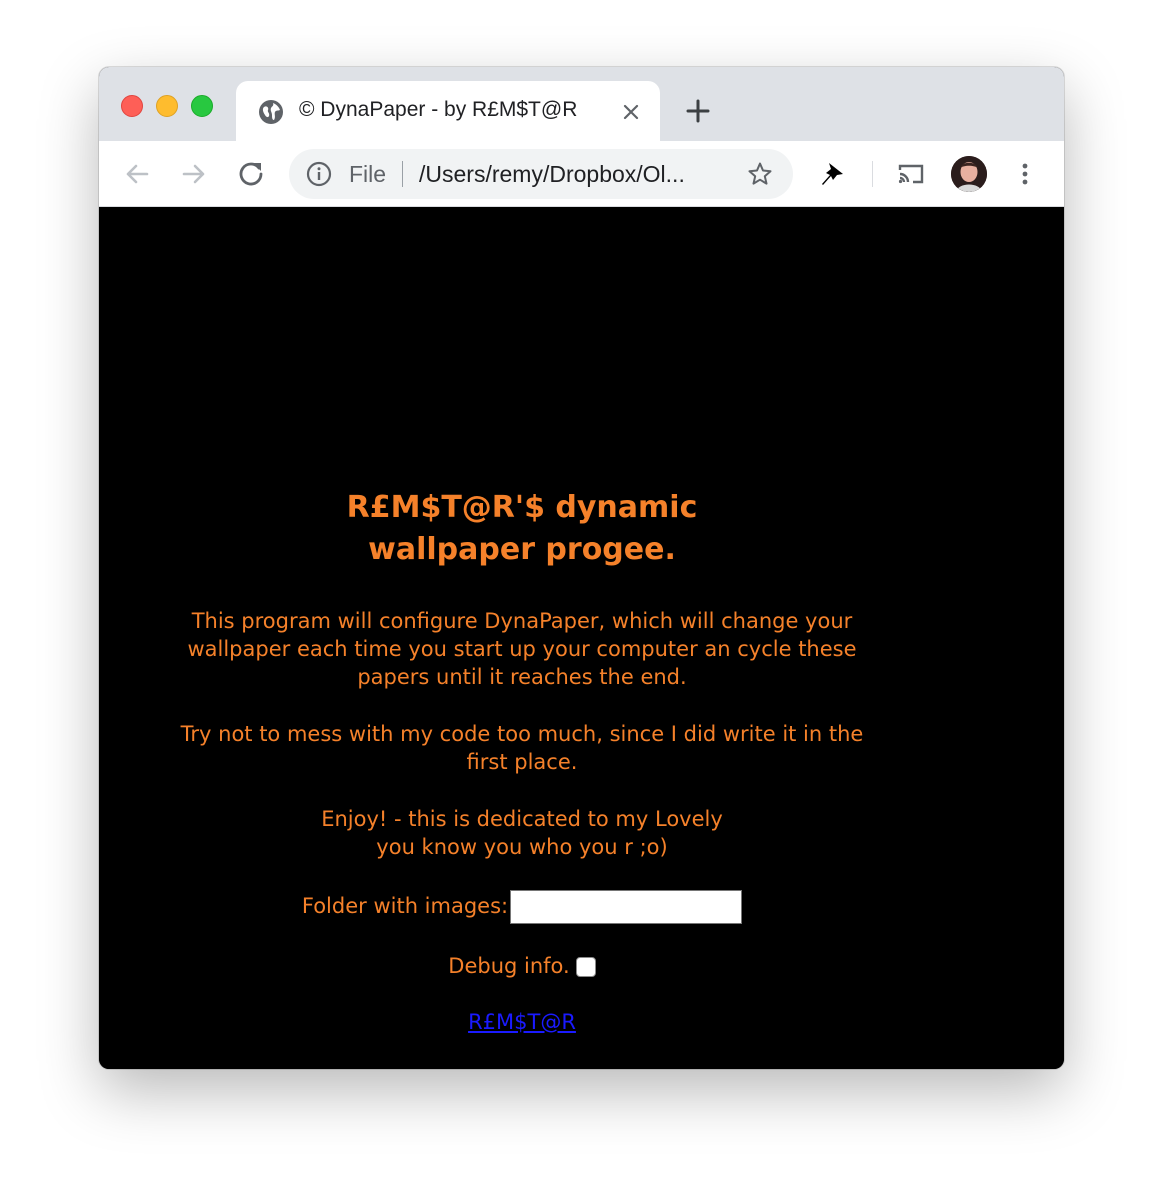  I want to click on author-link-row: R£M$T@R, so click(522, 1022).